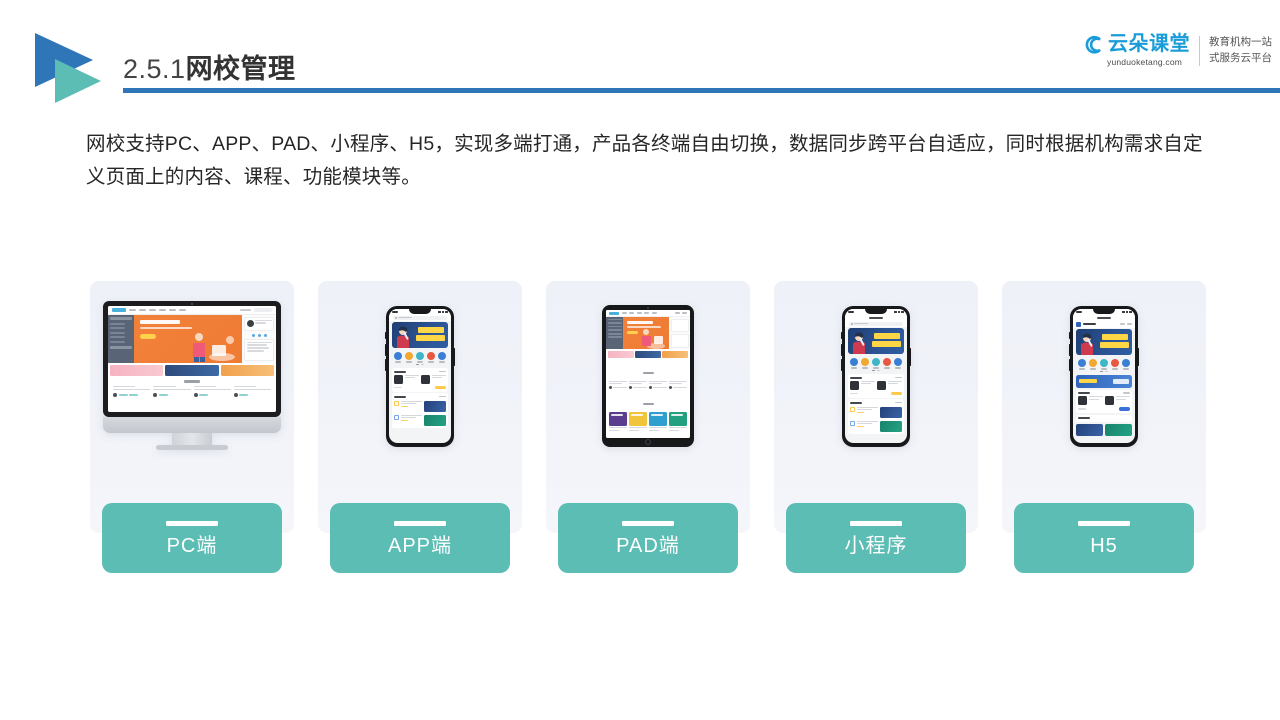 This screenshot has height=720, width=1280. Describe the element at coordinates (192, 538) in the screenshot. I see `platform-label-pc: PC端` at that location.